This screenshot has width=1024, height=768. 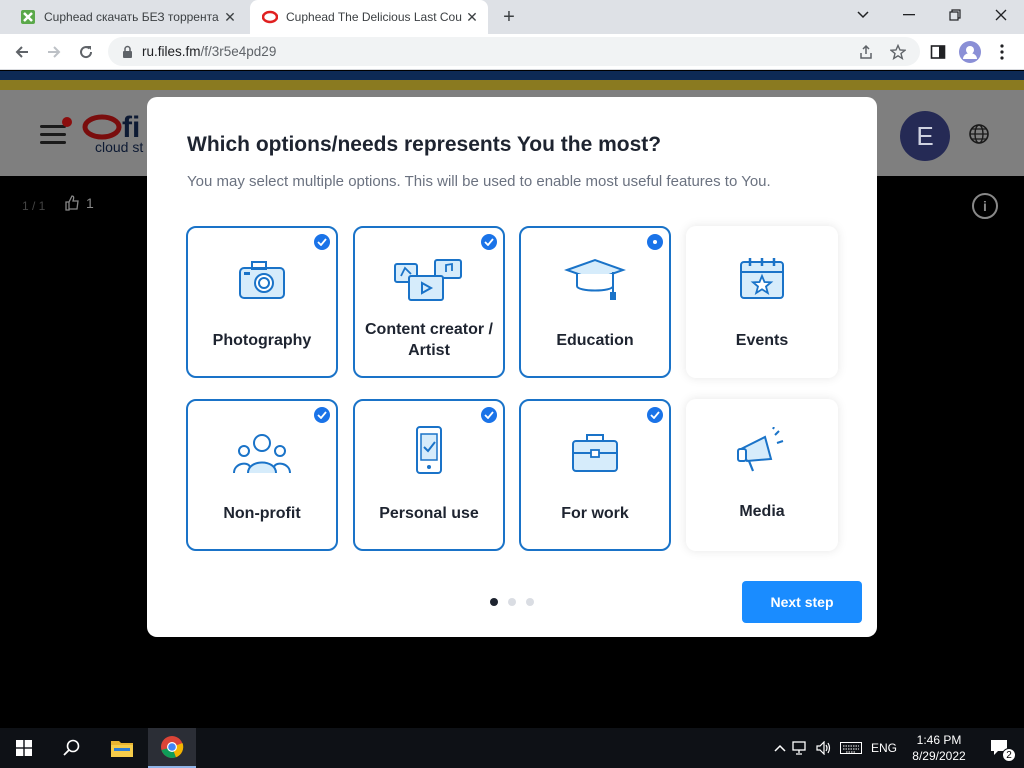 I want to click on network-icon, so click(x=800, y=748).